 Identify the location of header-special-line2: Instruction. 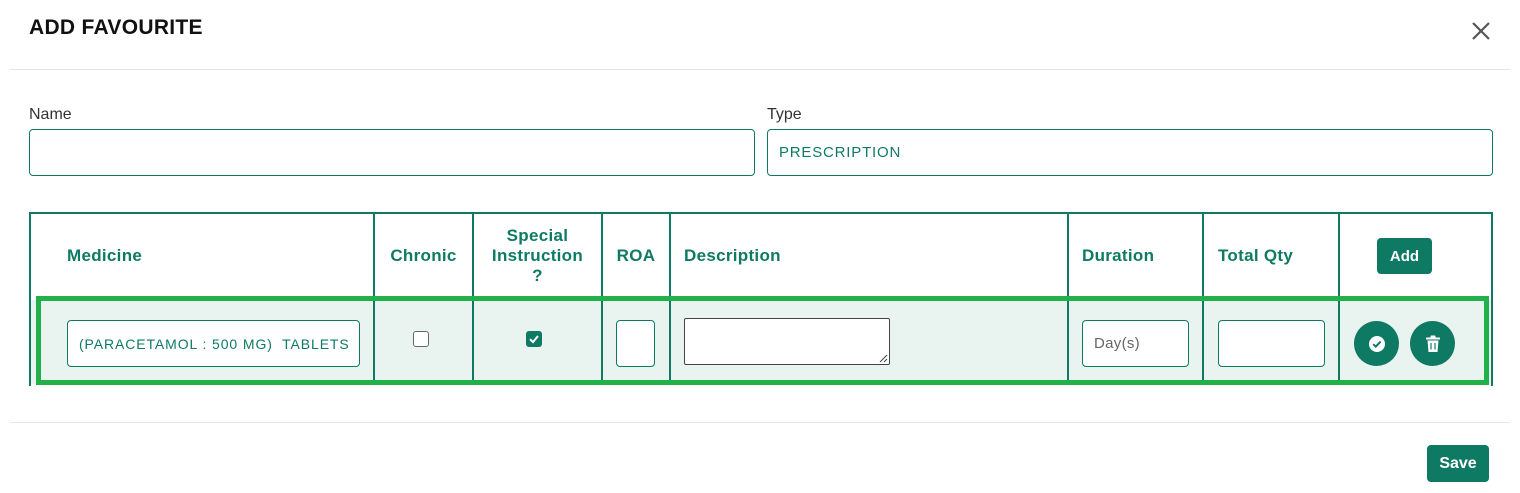
(537, 255).